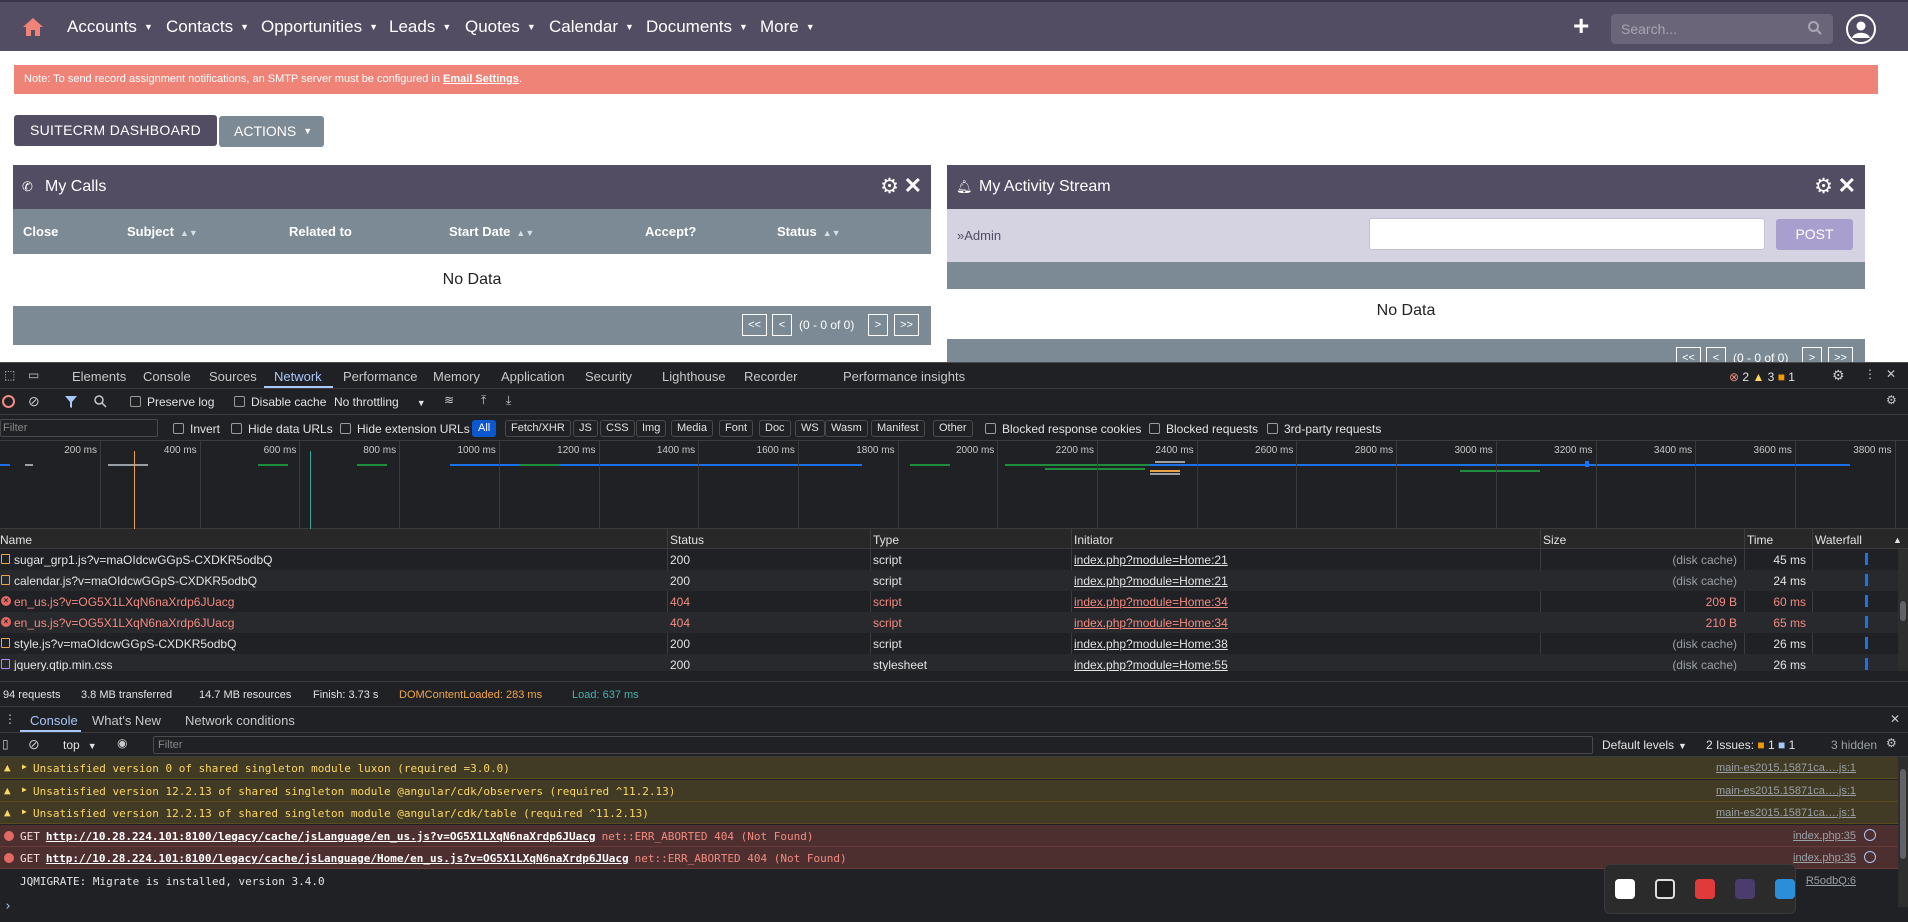 This screenshot has width=1908, height=922. What do you see at coordinates (608, 376) in the screenshot?
I see `tab-security: Security` at bounding box center [608, 376].